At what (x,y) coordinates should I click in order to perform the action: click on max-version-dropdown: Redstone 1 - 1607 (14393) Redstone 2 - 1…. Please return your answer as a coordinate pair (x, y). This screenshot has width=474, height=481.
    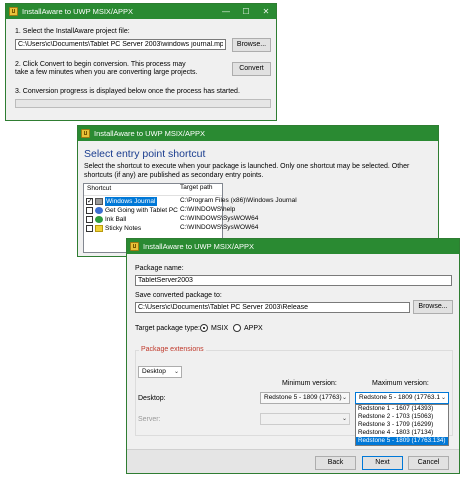
    Looking at the image, I should click on (402, 425).